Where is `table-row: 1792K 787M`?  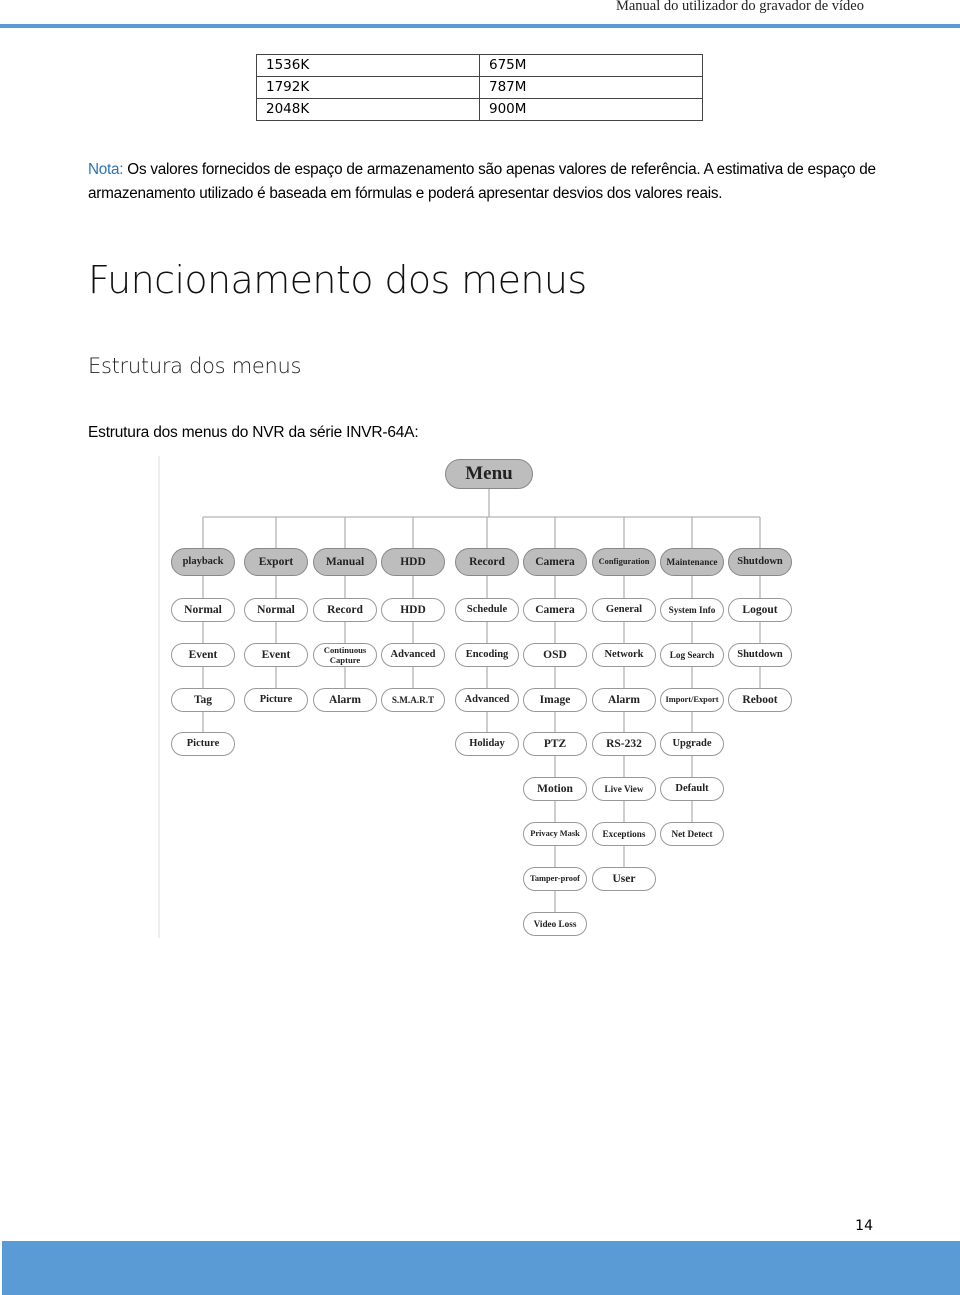
table-row: 1792K 787M is located at coordinates (479, 87).